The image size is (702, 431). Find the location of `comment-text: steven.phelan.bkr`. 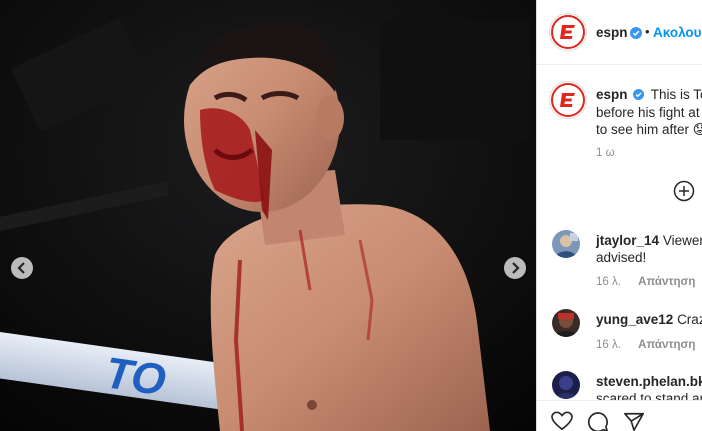

comment-text: steven.phelan.bkr is located at coordinates (649, 381).